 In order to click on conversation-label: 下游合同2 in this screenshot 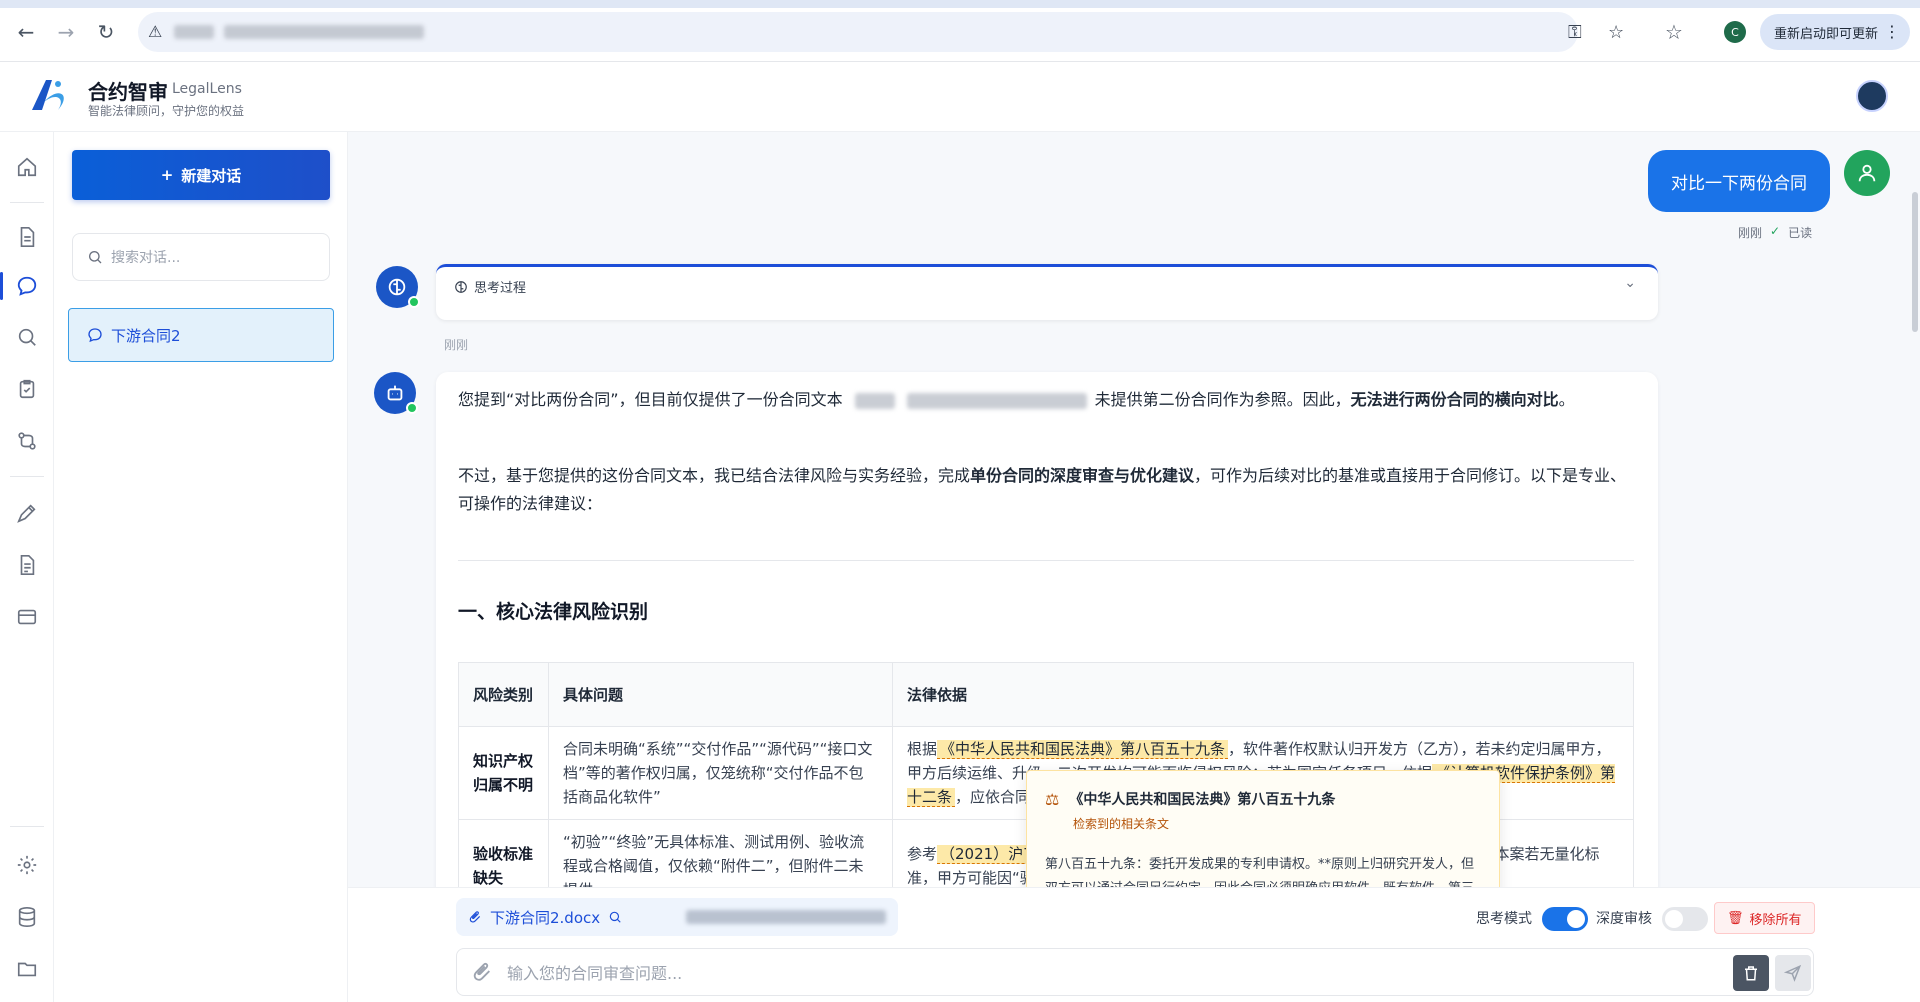, I will do `click(146, 335)`.